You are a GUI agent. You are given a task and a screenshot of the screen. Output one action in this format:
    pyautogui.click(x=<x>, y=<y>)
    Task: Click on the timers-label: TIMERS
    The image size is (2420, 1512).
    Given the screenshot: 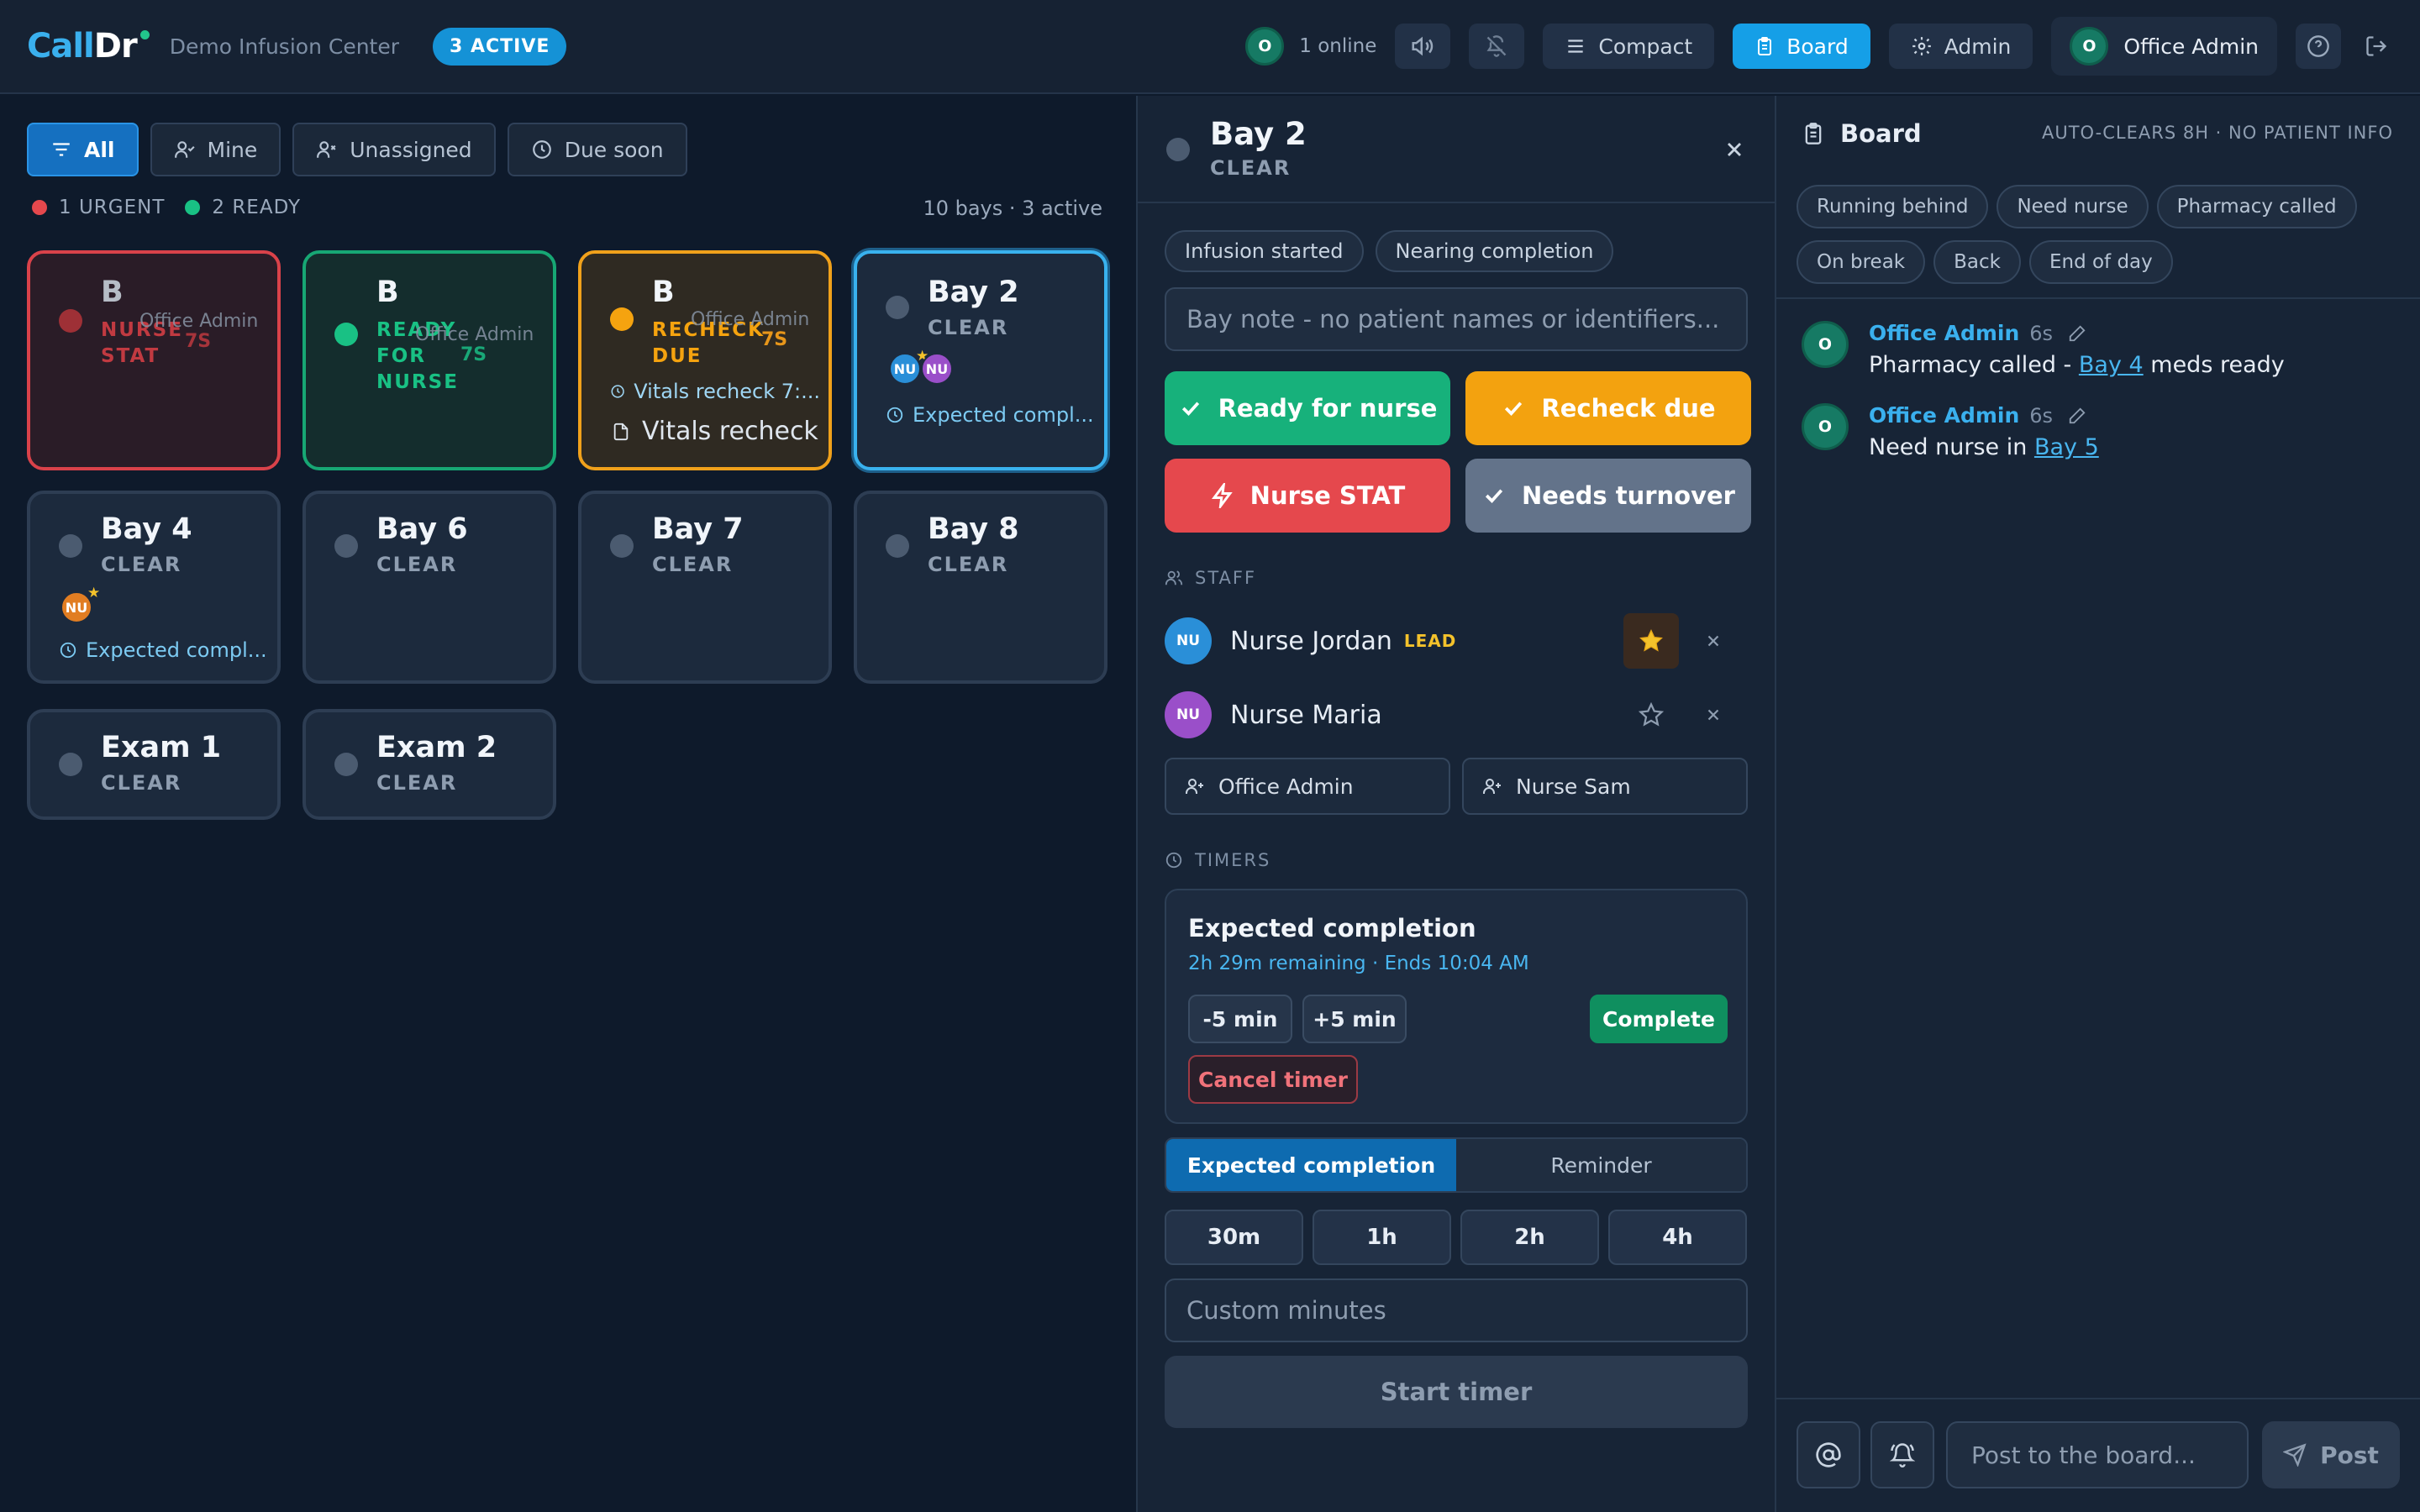 What is the action you would take?
    pyautogui.click(x=1233, y=860)
    